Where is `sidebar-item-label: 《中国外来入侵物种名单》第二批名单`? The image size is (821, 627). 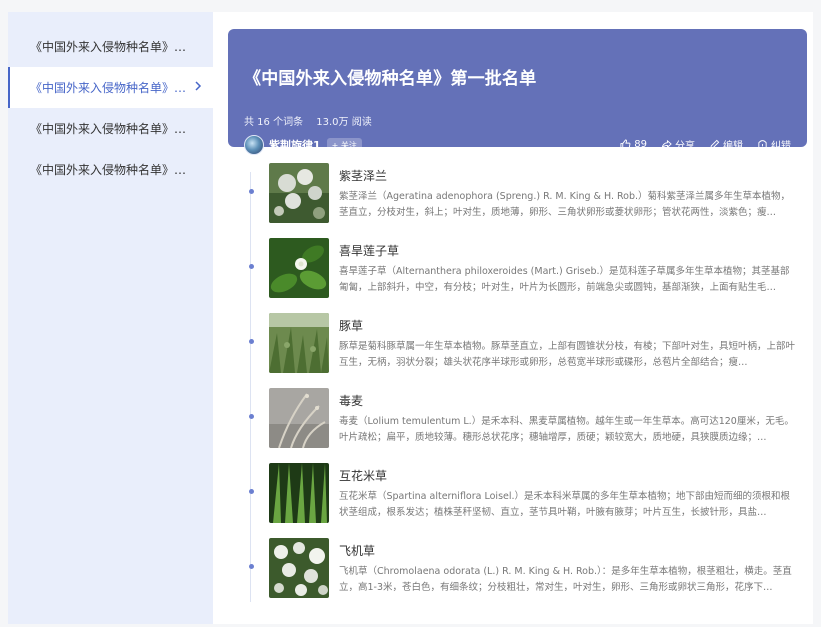 sidebar-item-label: 《中国外来入侵物种名单》第二批名单 is located at coordinates (110, 129).